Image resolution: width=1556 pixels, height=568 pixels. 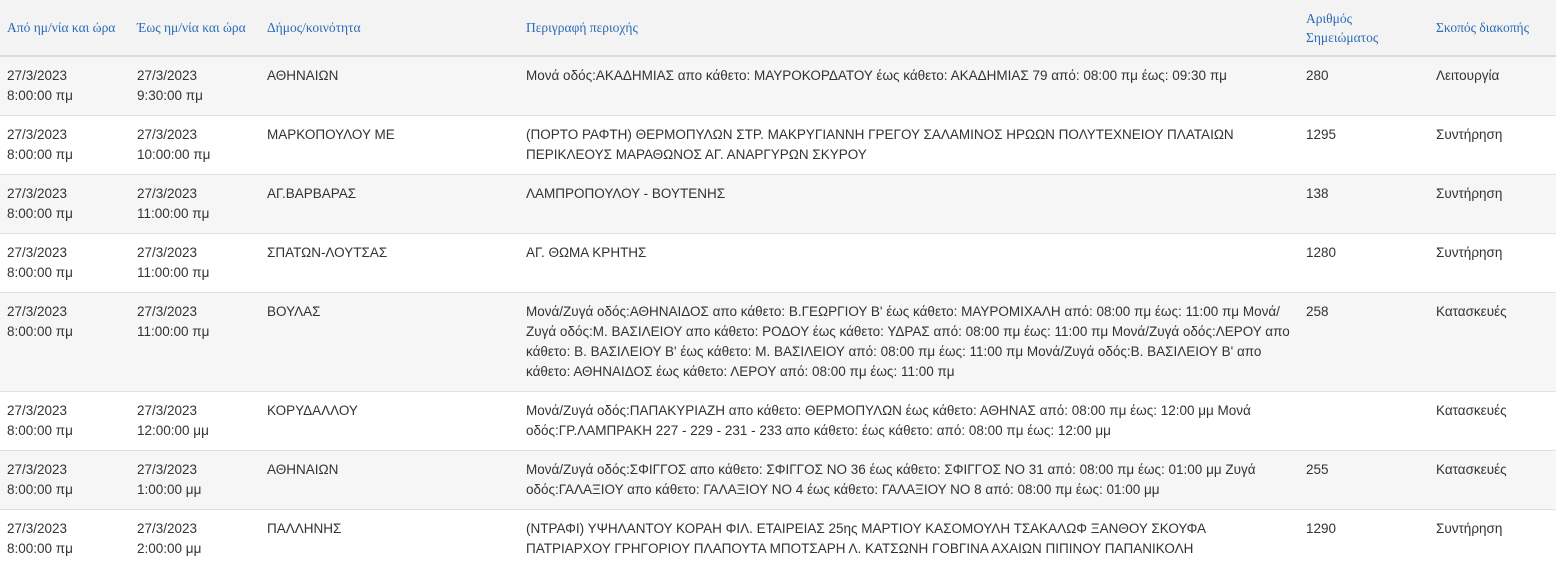 I want to click on cell-ref-number: 258, so click(x=1364, y=342).